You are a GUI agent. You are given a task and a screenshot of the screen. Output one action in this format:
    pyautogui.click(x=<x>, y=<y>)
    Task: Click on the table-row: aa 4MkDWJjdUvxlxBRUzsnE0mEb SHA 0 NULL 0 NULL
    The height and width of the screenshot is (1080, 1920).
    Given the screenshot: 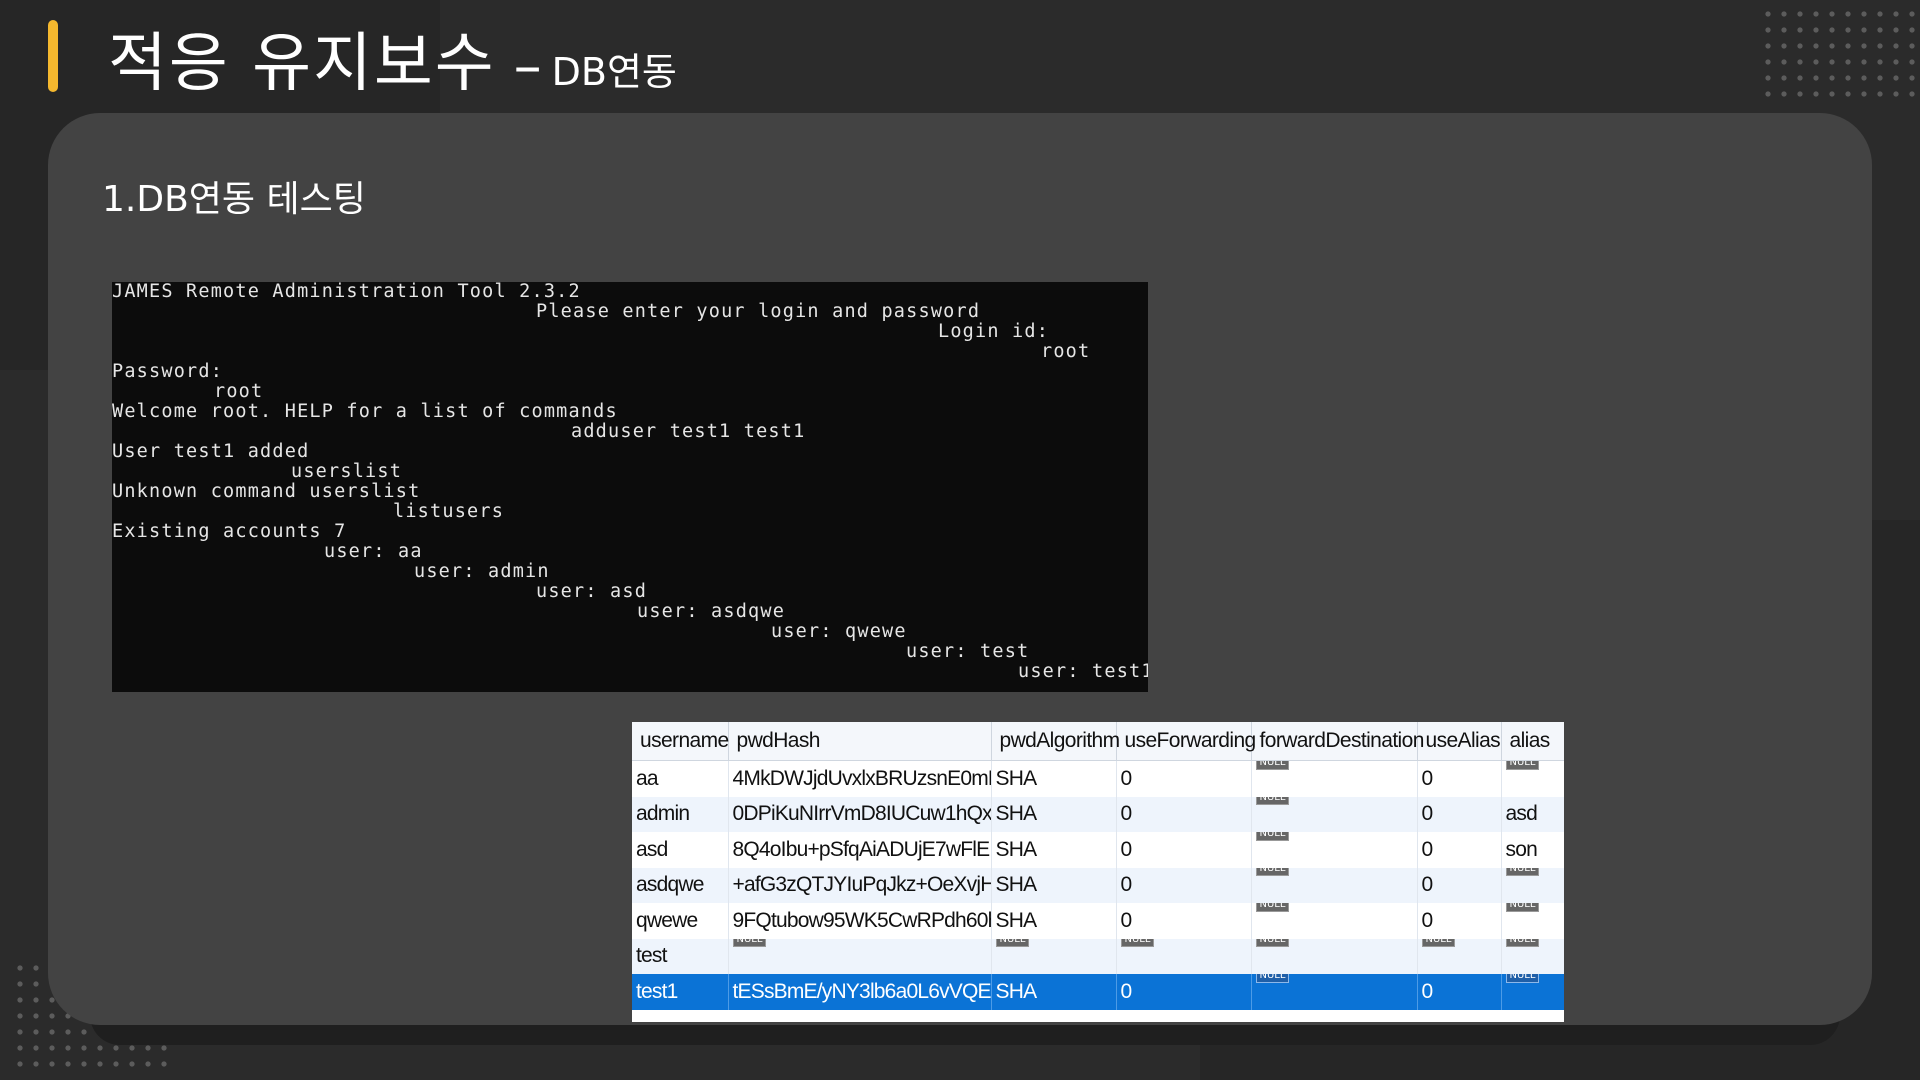 What is the action you would take?
    pyautogui.click(x=1098, y=778)
    